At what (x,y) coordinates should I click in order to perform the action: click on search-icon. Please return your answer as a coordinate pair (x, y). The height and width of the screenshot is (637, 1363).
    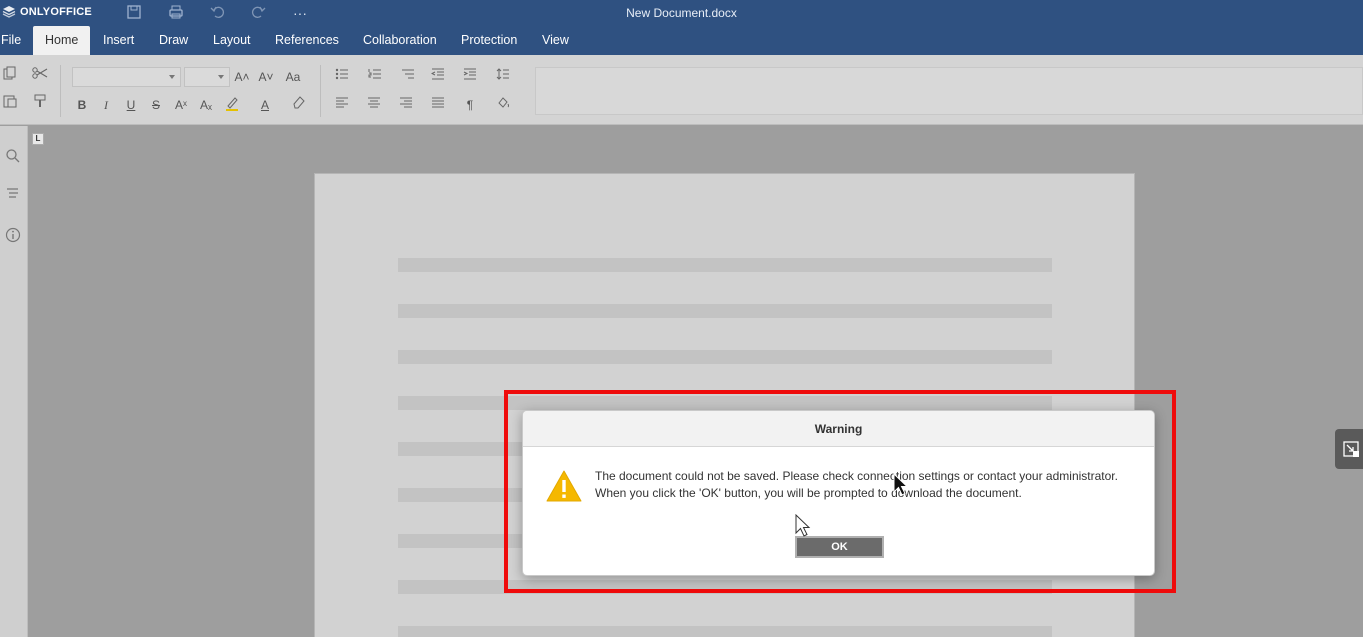
    Looking at the image, I should click on (13, 157).